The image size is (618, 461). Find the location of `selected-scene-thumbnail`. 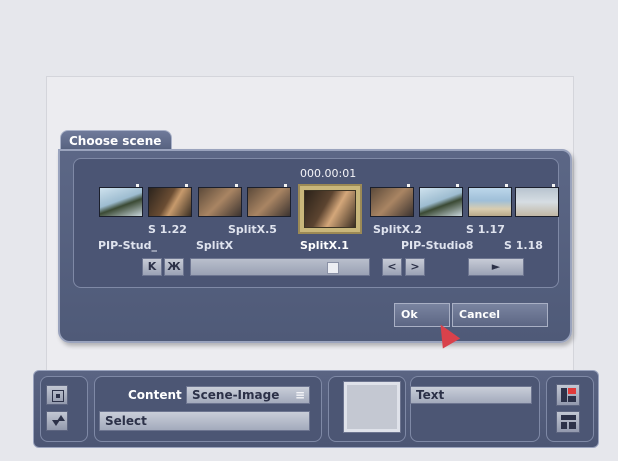

selected-scene-thumbnail is located at coordinates (330, 209).